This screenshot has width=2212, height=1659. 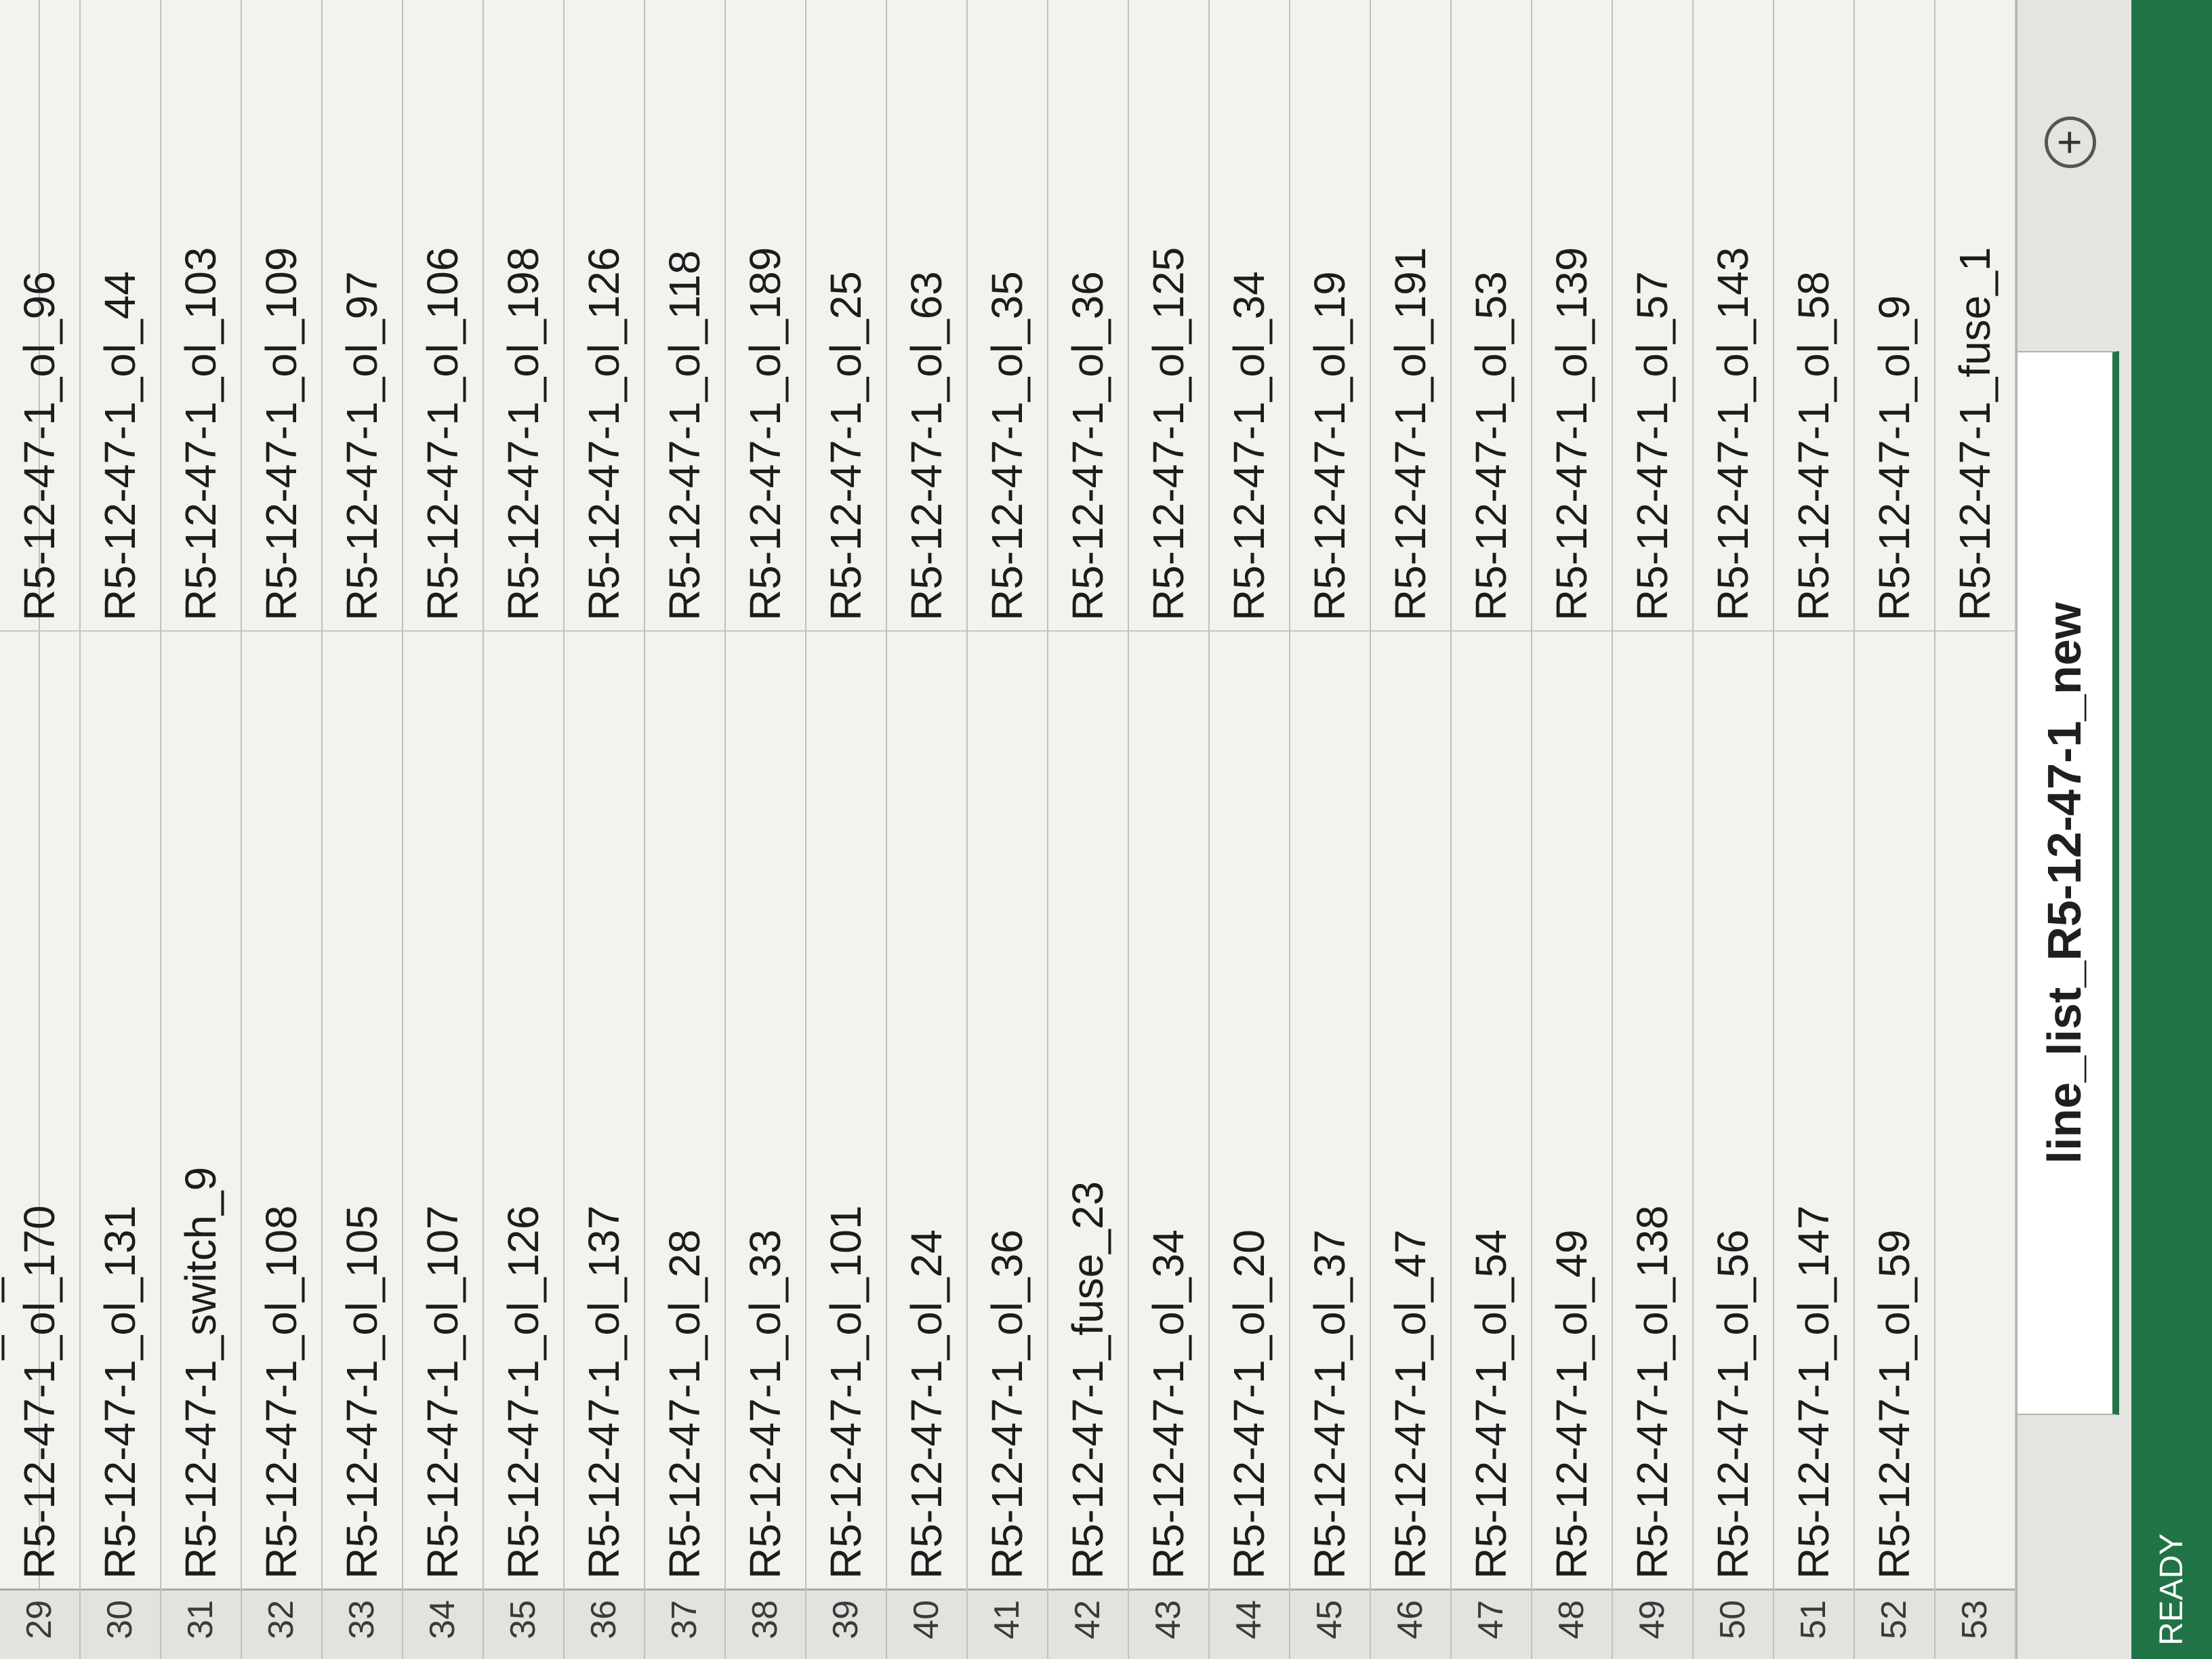 What do you see at coordinates (1007, 315) in the screenshot?
I see `cell-b: R5-12-47-1_ol_35` at bounding box center [1007, 315].